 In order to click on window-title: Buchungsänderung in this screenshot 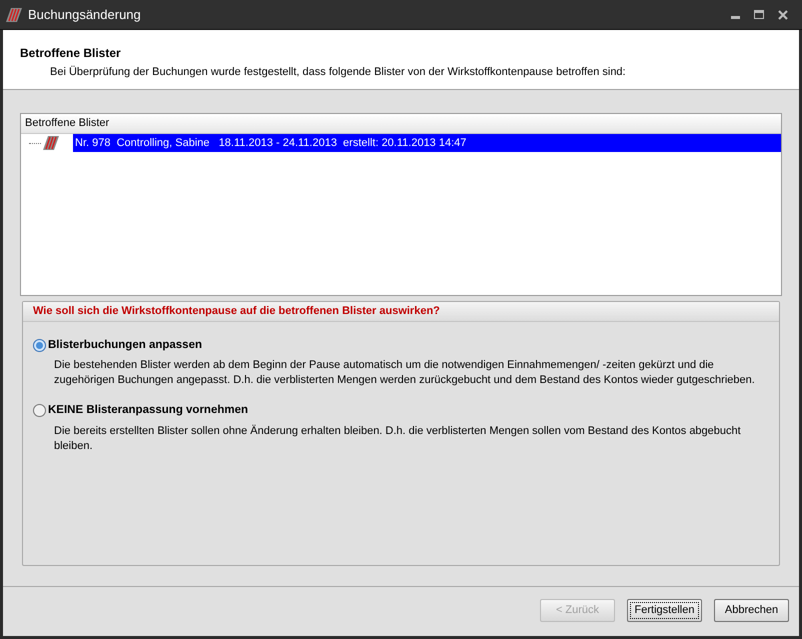, I will do `click(84, 15)`.